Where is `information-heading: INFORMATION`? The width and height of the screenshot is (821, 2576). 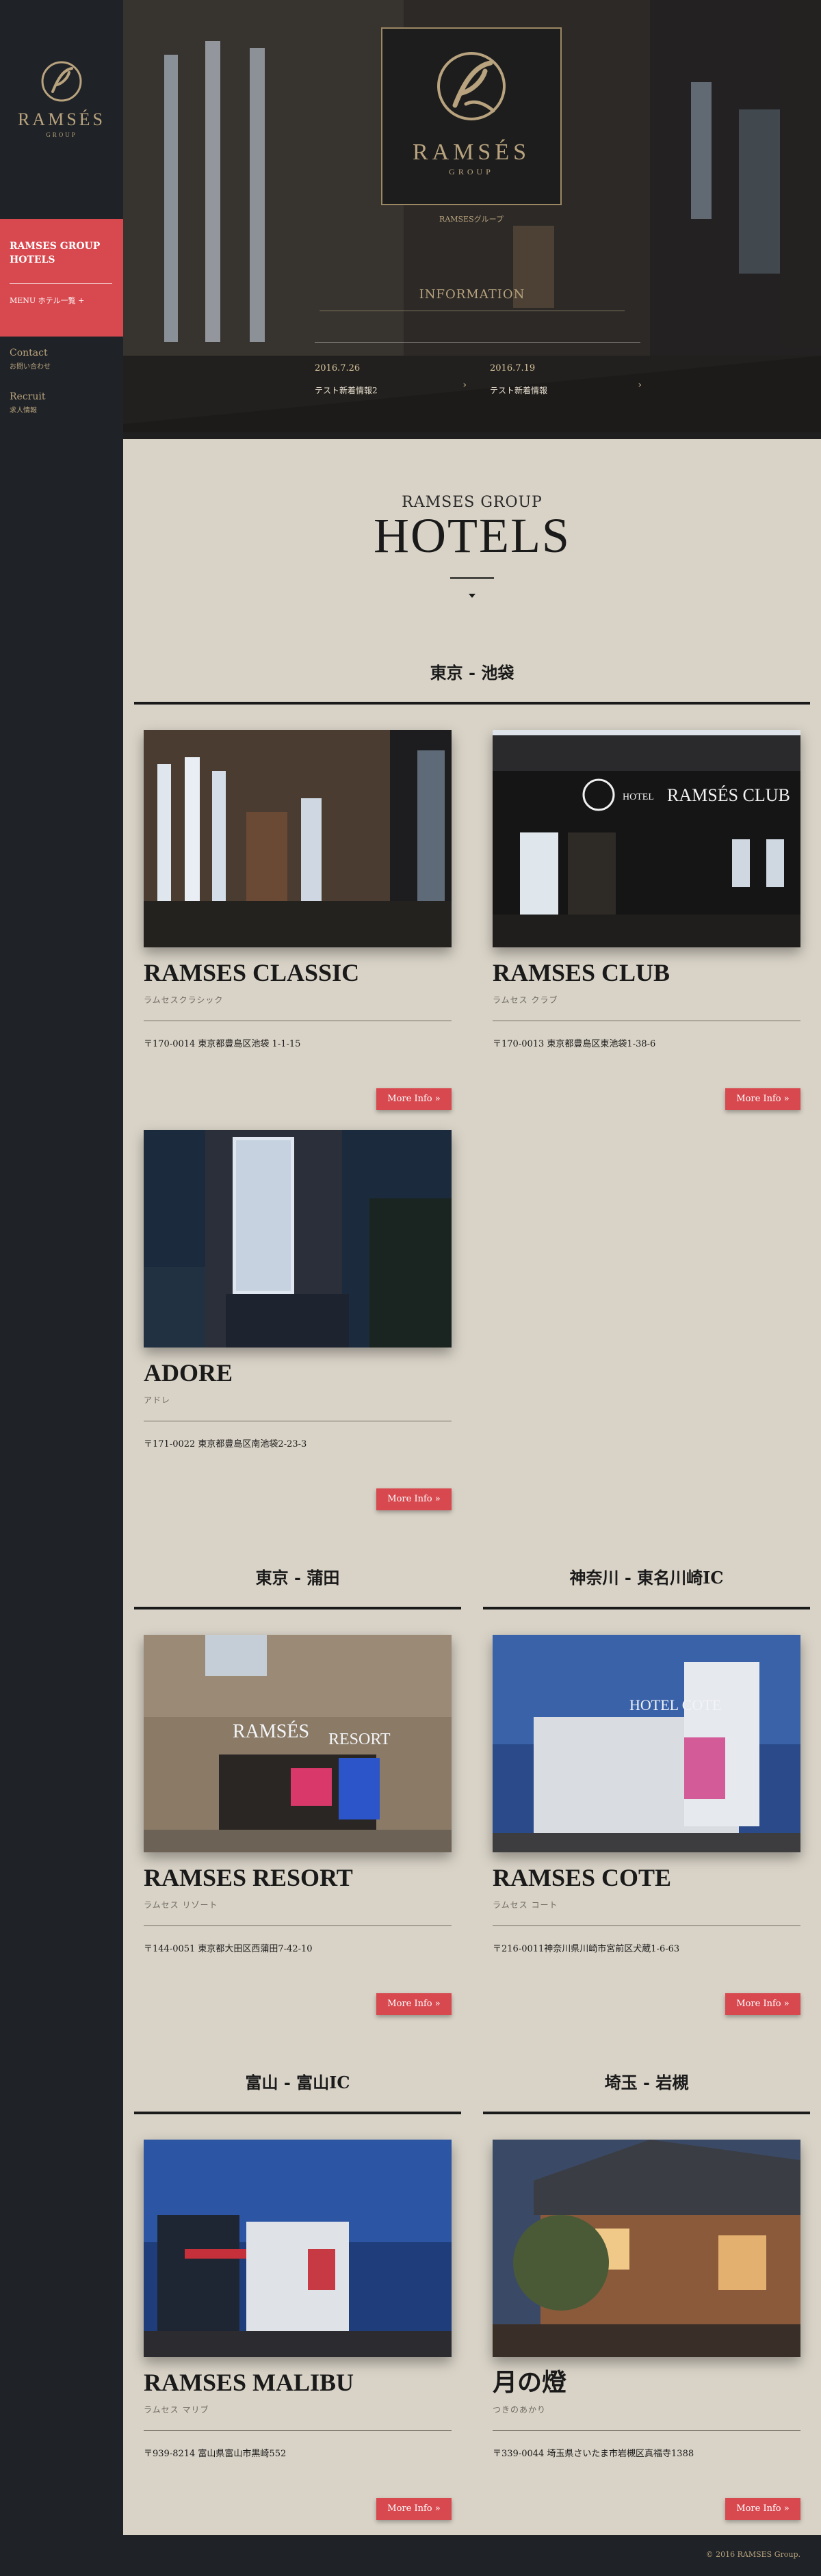 information-heading: INFORMATION is located at coordinates (472, 294).